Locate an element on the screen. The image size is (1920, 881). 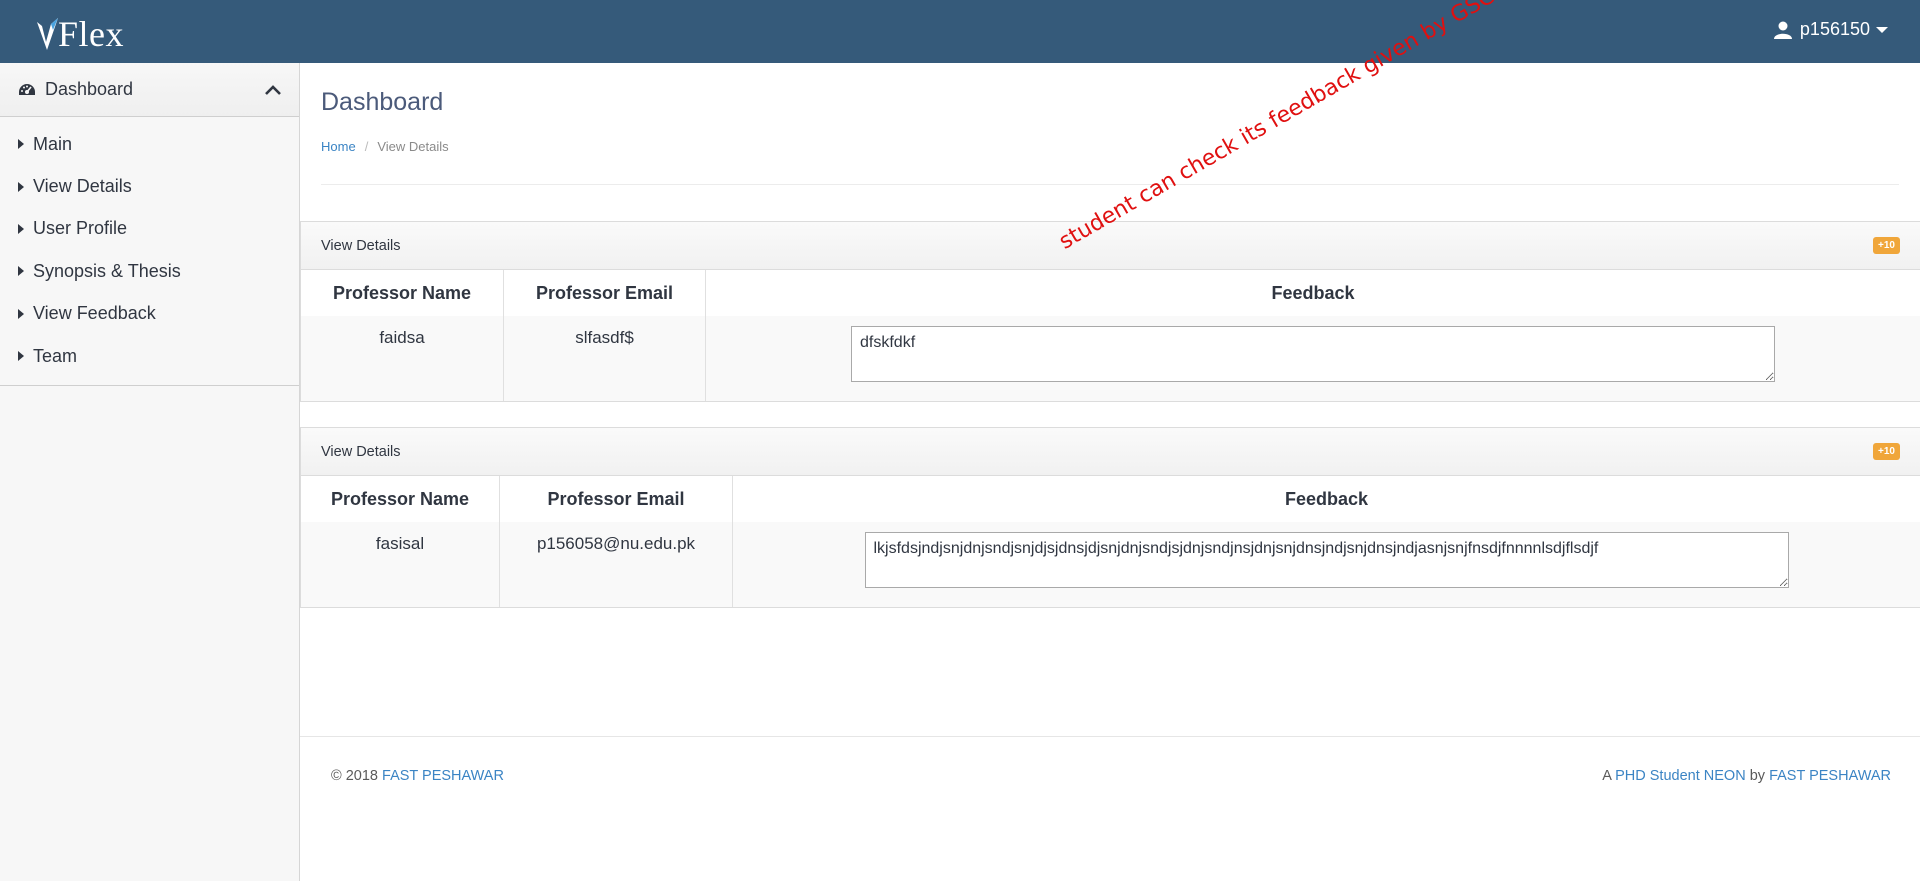
copyright-text: © 2018 is located at coordinates (354, 776).